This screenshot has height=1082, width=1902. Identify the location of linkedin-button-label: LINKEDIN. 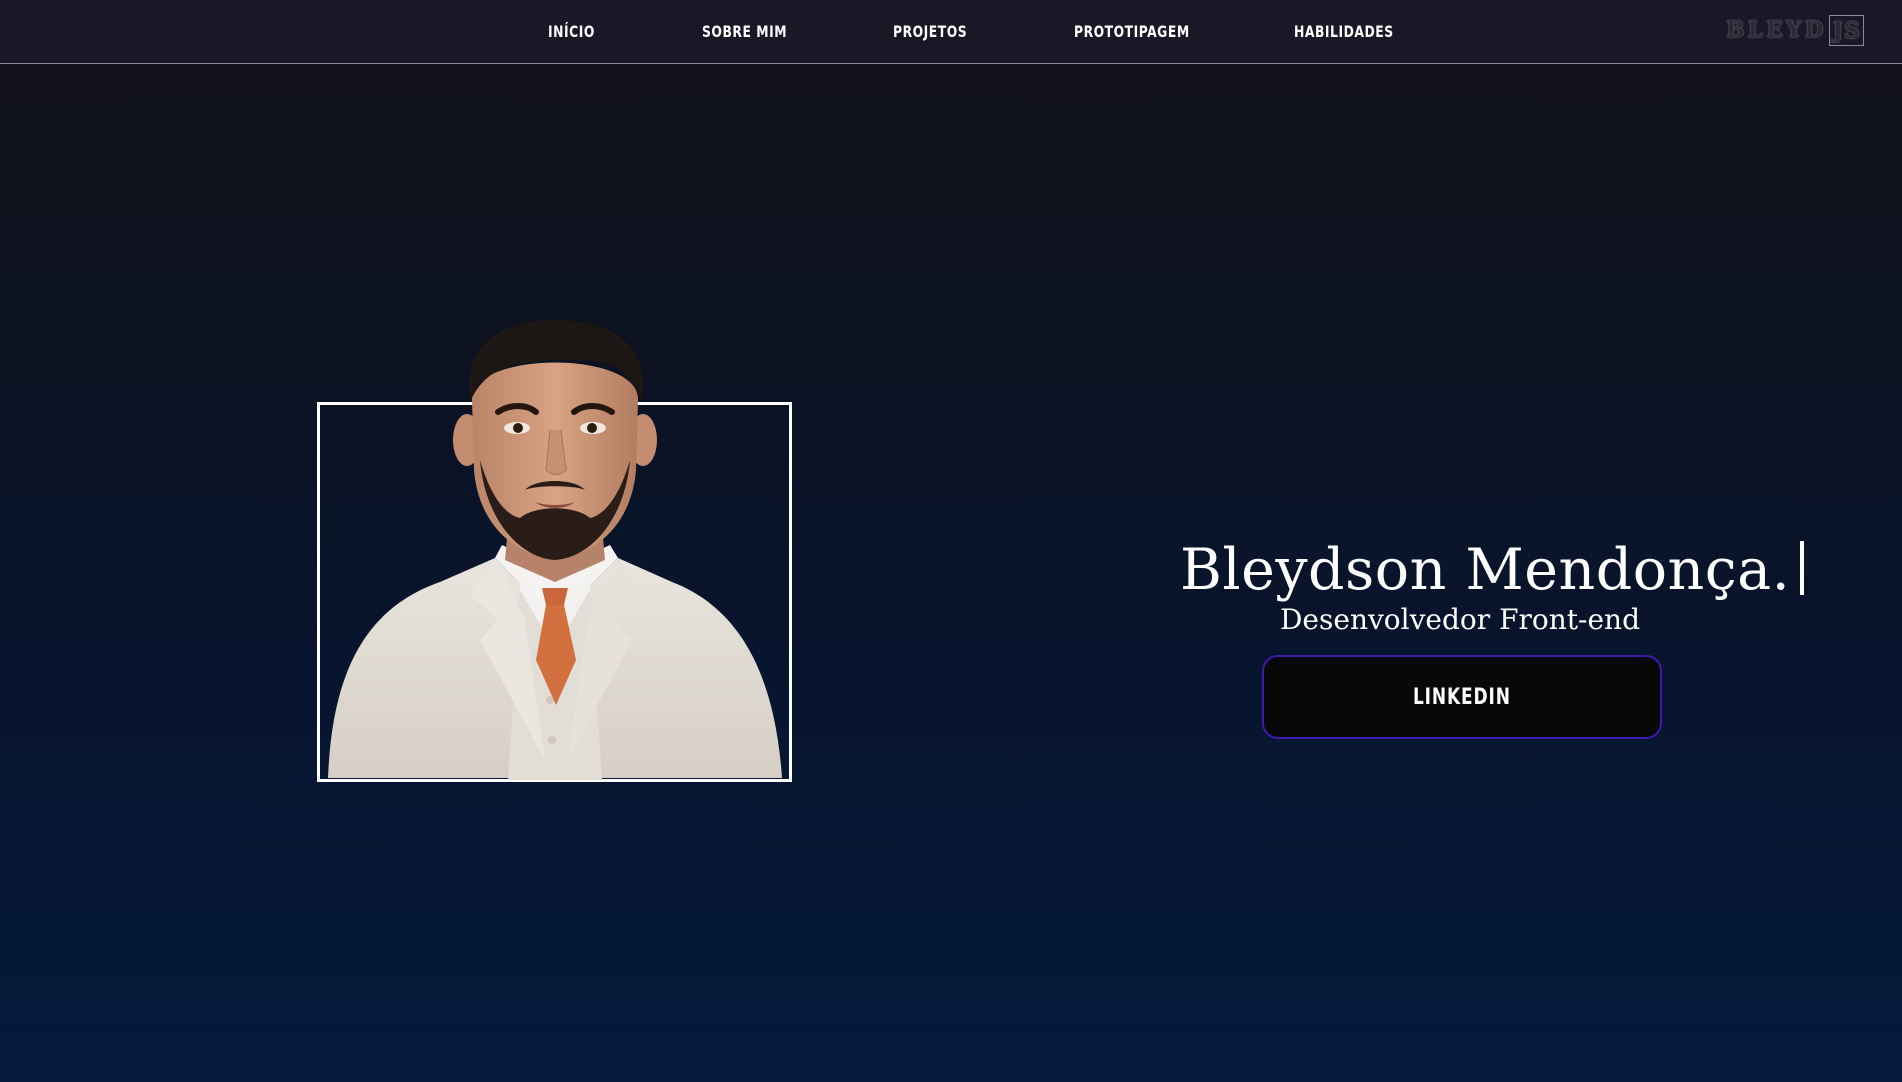
(1462, 697).